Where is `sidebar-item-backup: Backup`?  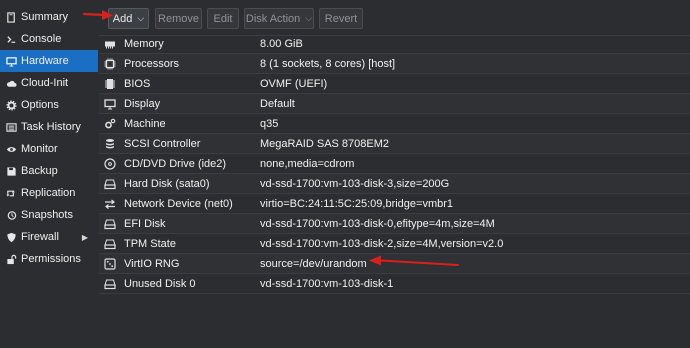 sidebar-item-backup: Backup is located at coordinates (49, 171).